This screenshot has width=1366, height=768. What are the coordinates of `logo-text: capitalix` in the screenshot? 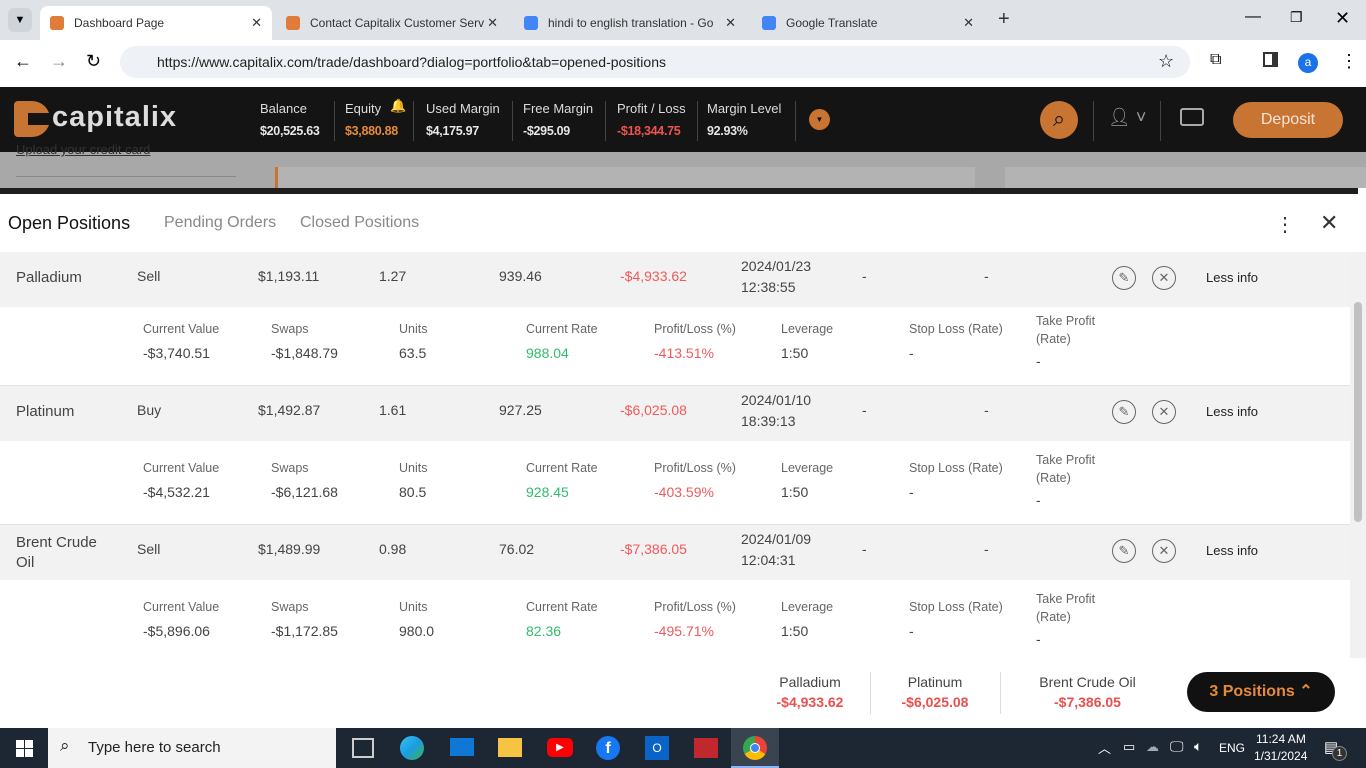 It's located at (115, 116).